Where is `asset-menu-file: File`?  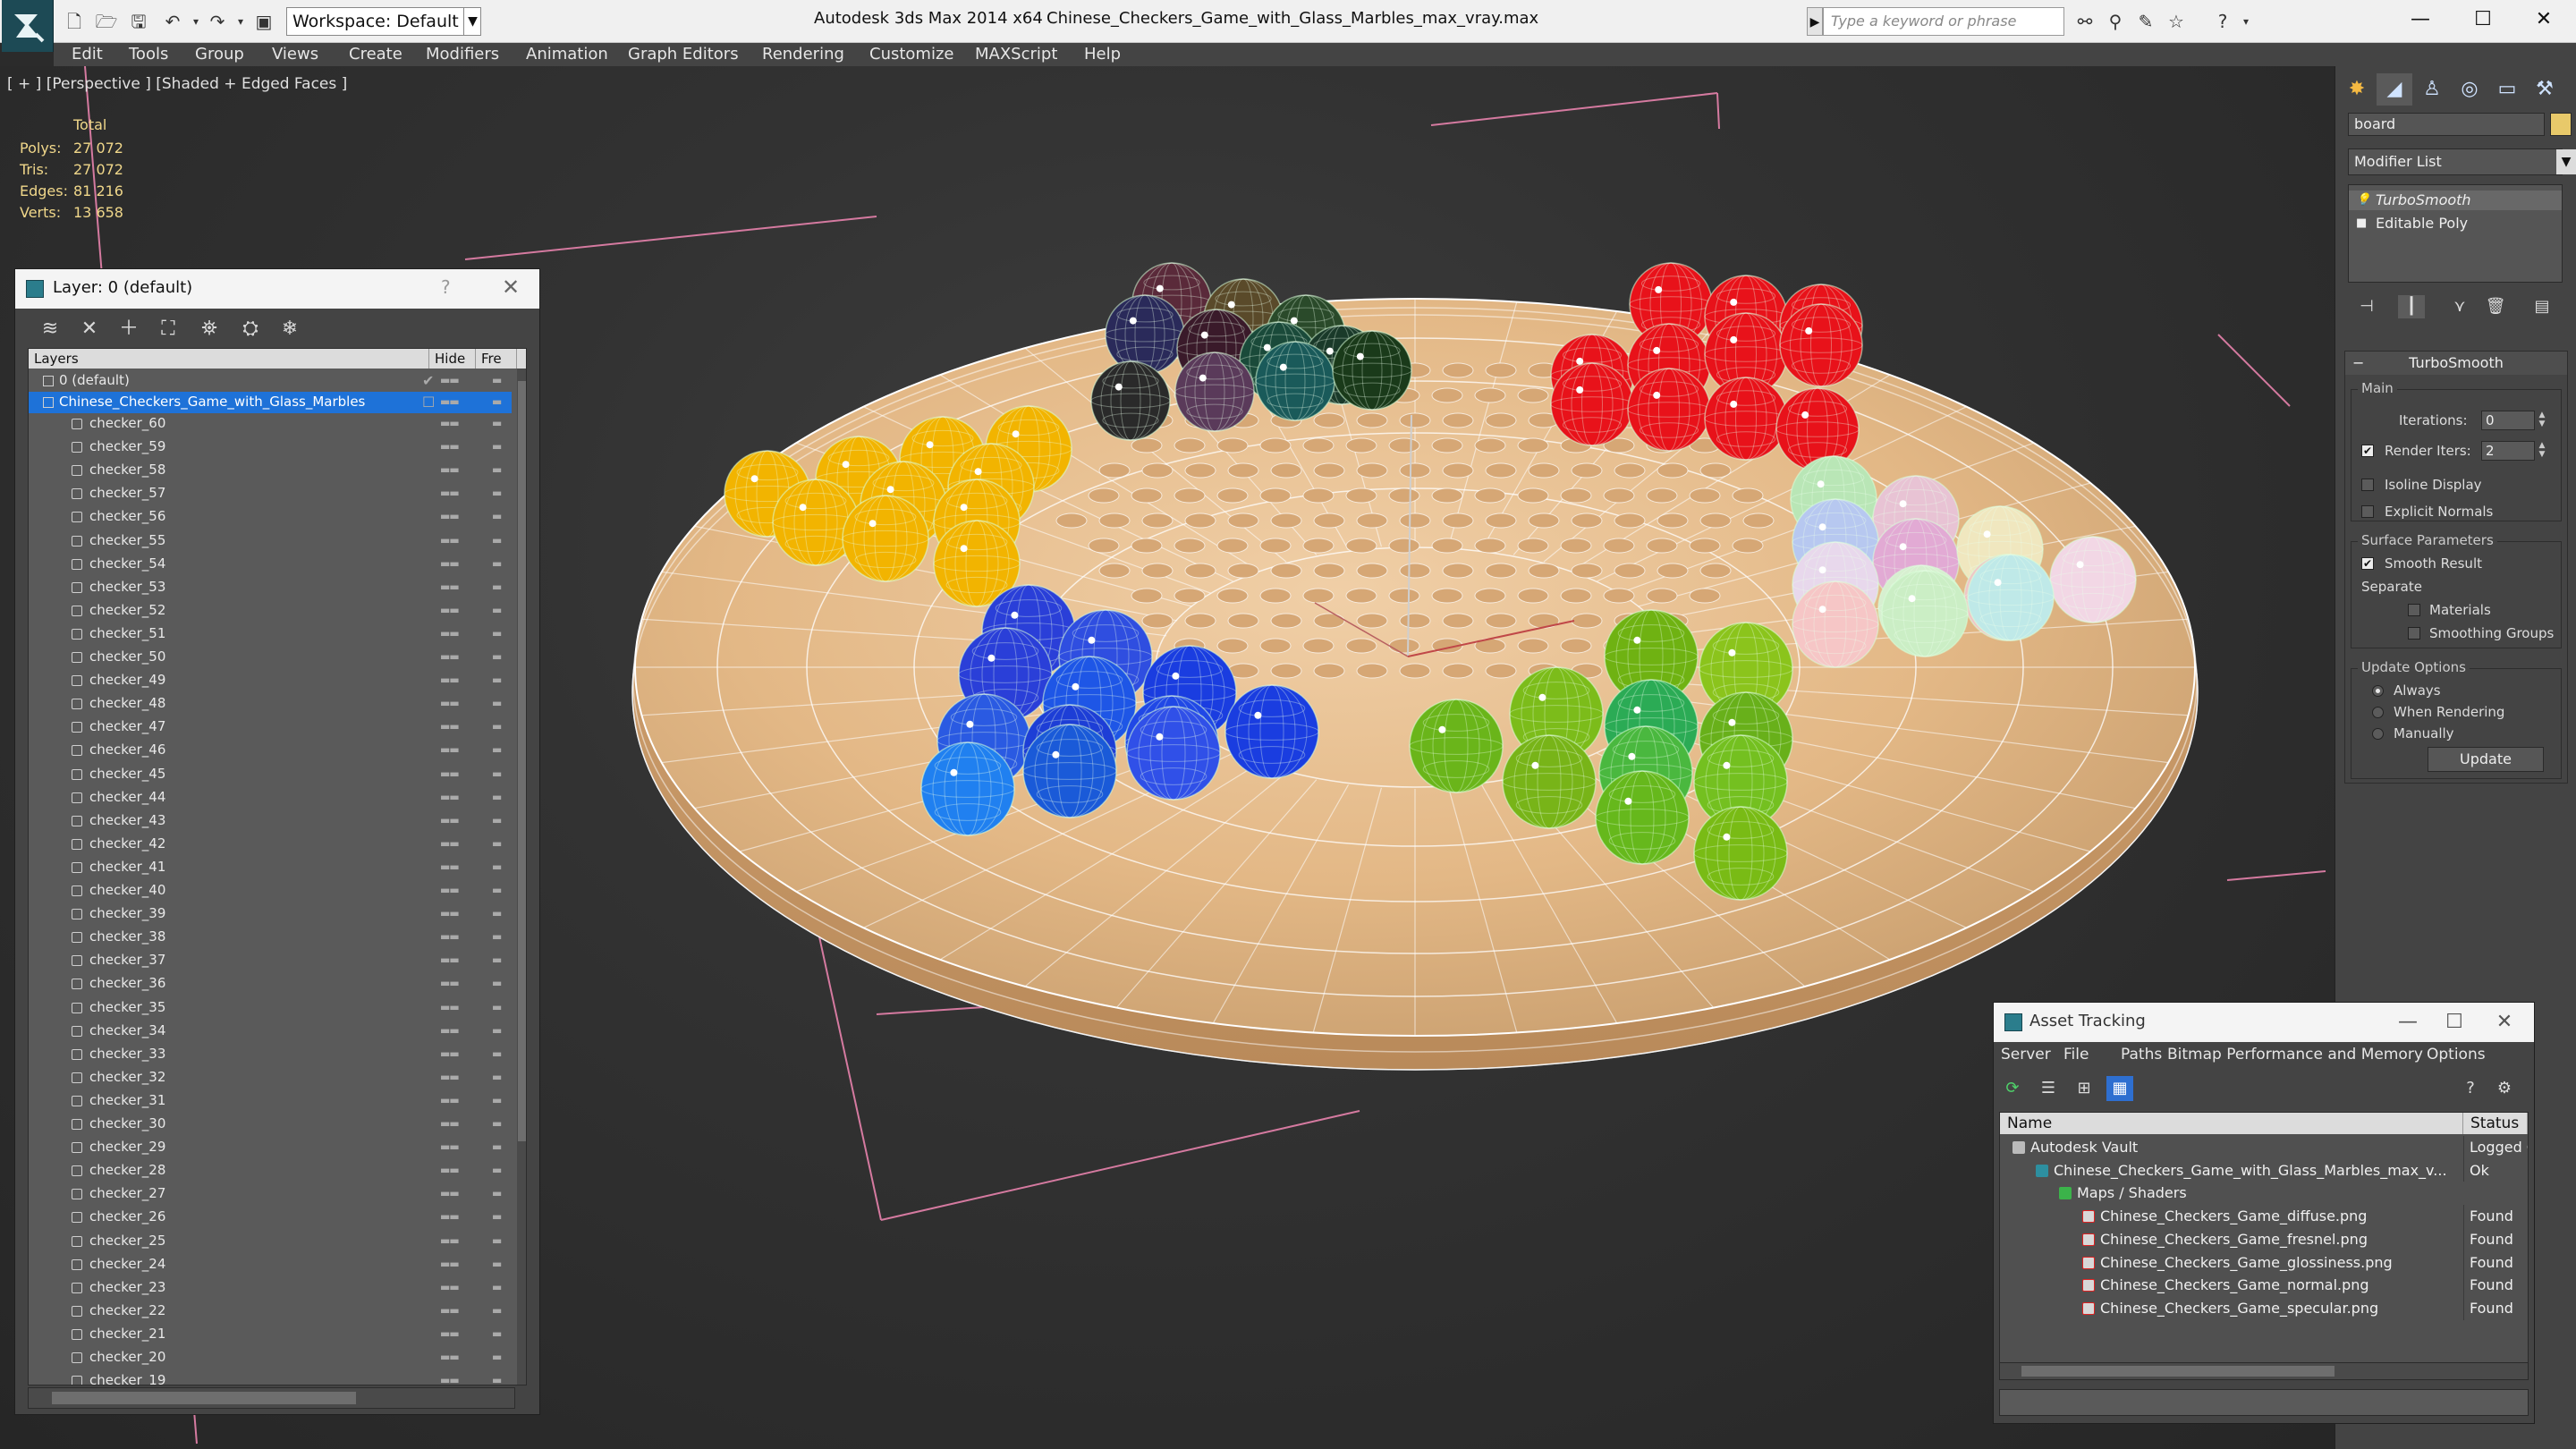 asset-menu-file: File is located at coordinates (2076, 1054).